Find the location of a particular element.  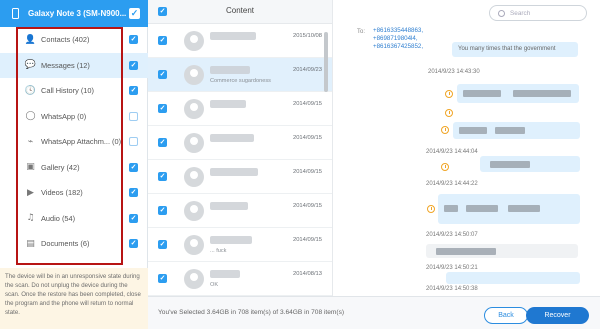

recipient-number: +8616367425852, is located at coordinates (398, 47).